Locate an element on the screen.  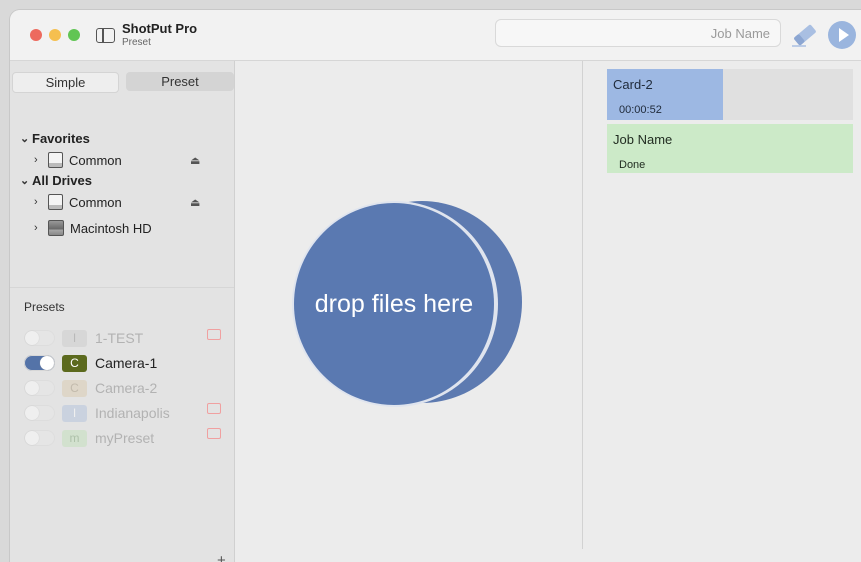
eraser-icon is located at coordinates (805, 35).